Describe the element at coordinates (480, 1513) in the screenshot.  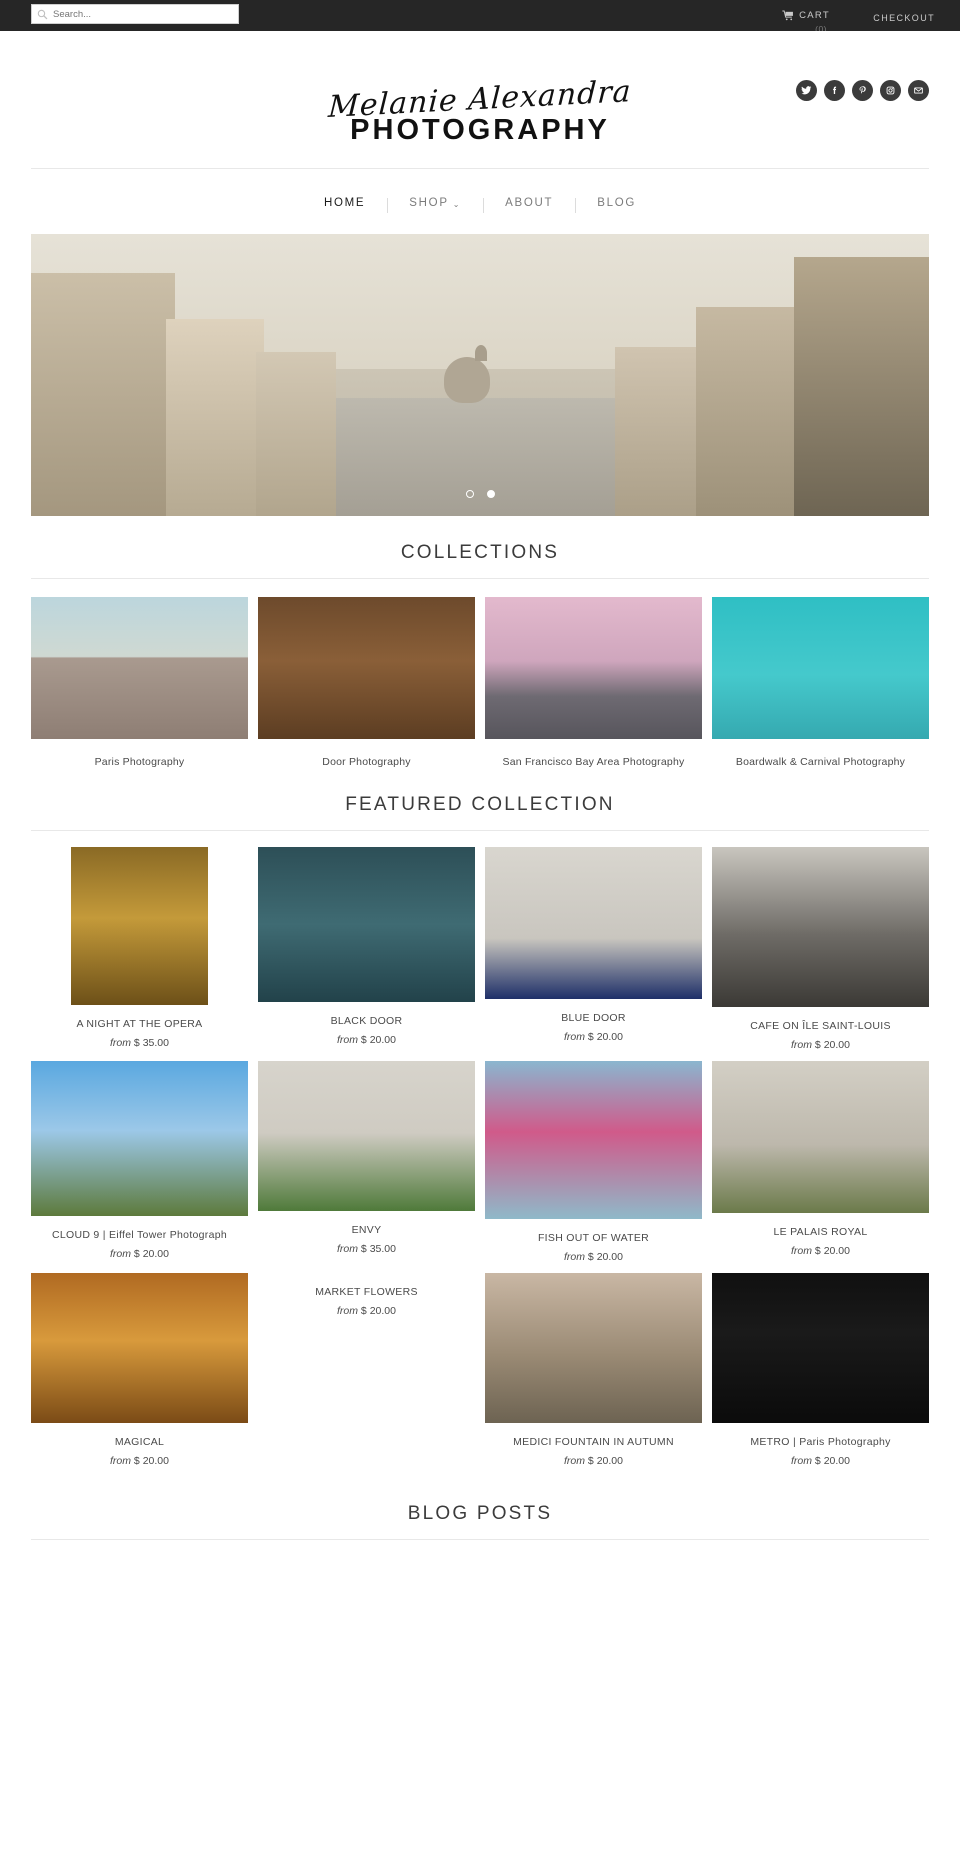
I see `blog-heading: BLOG POSTS` at that location.